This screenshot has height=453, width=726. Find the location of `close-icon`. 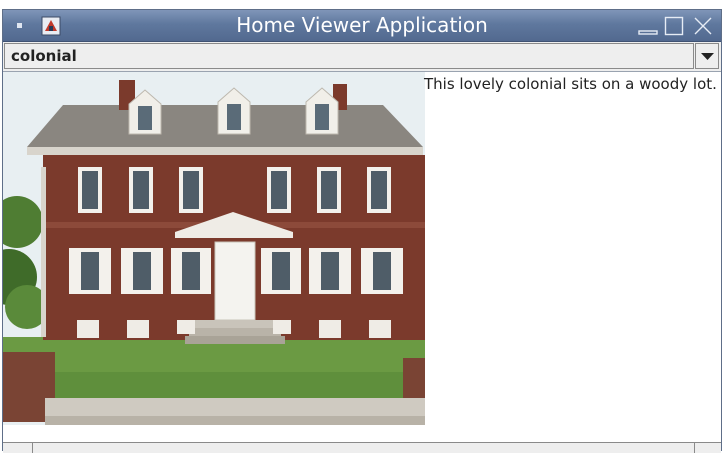

close-icon is located at coordinates (703, 26).